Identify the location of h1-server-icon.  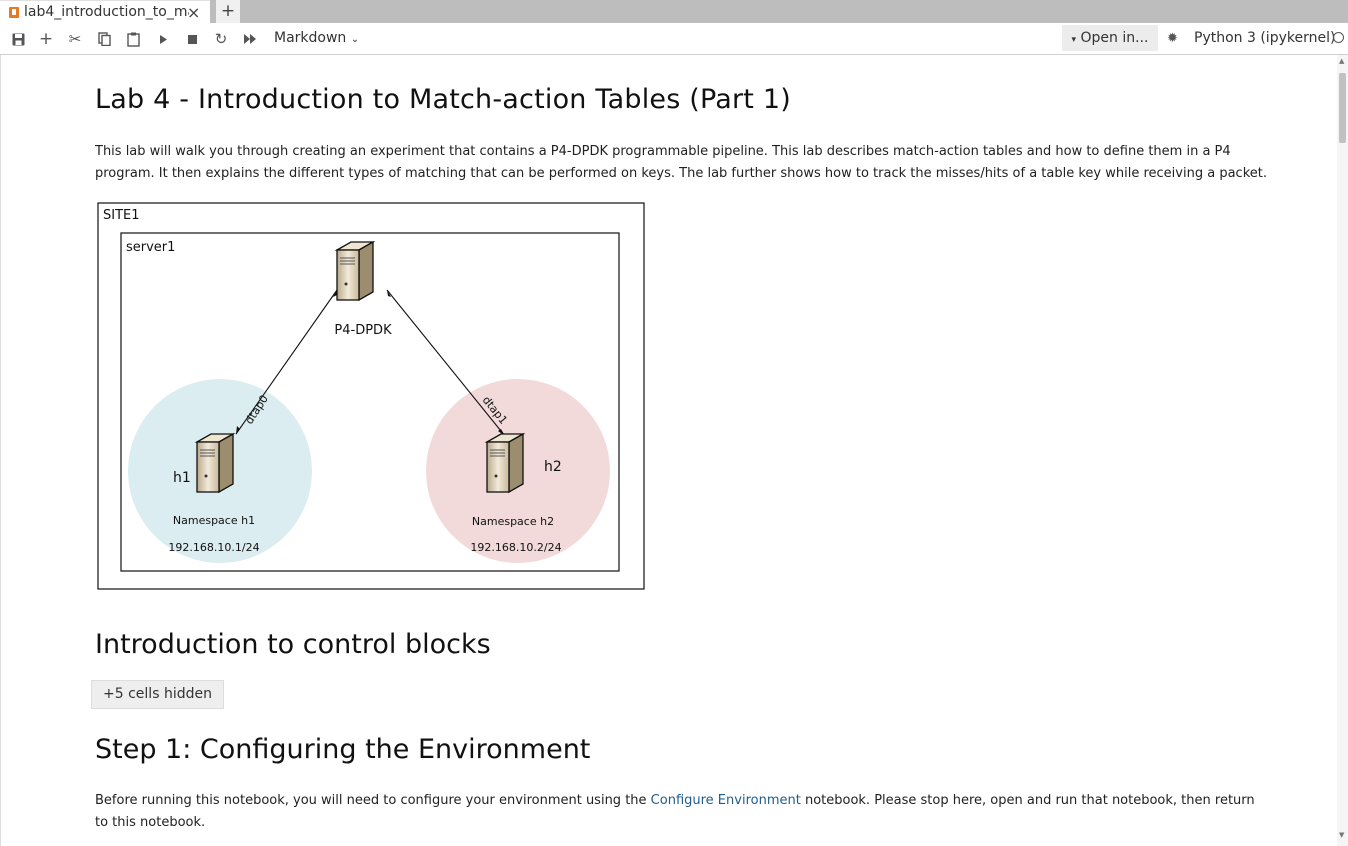
(215, 463).